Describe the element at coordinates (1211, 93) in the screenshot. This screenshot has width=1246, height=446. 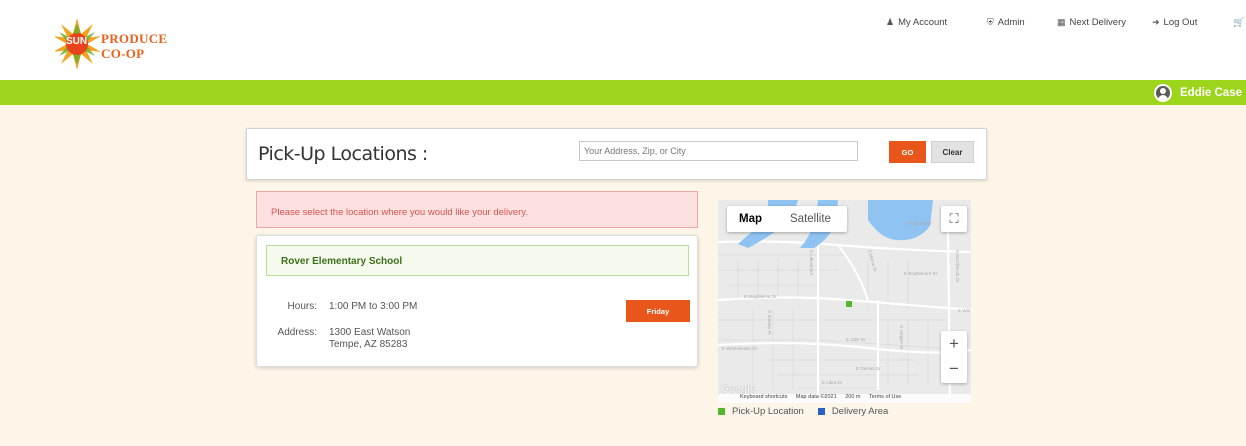
I see `user-name: Eddie Case` at that location.